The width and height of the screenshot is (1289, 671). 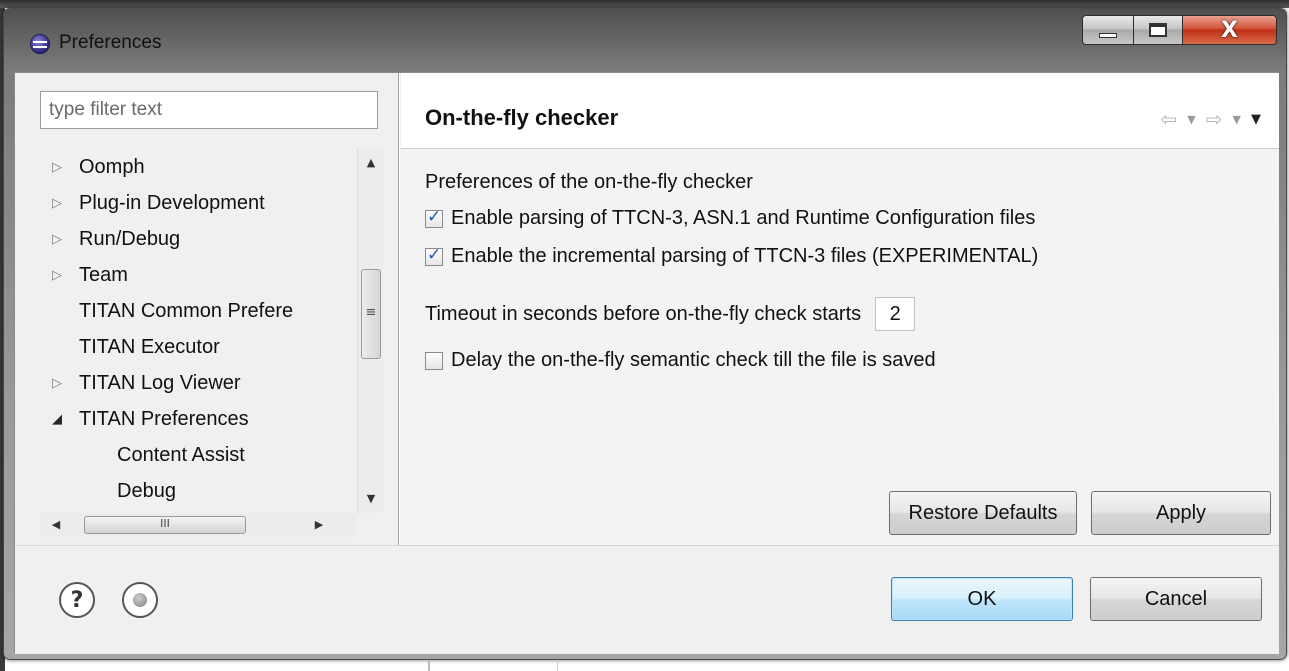 What do you see at coordinates (186, 311) in the screenshot?
I see `tree-item-label: TITAN Common Prefere` at bounding box center [186, 311].